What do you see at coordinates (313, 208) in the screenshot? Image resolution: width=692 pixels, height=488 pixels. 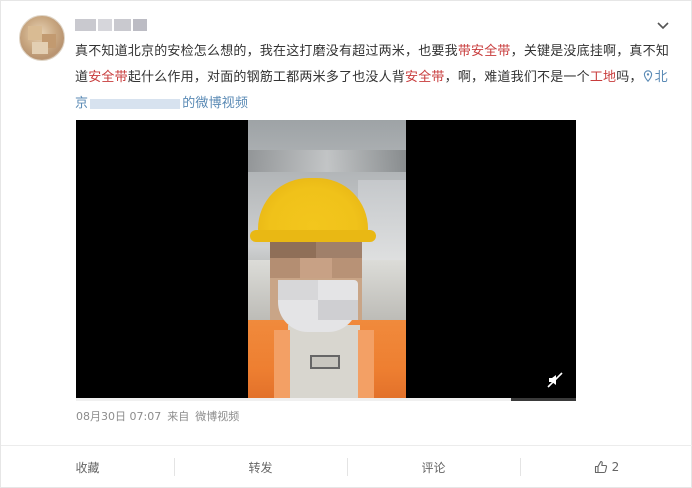 I see `yellow-helmet` at bounding box center [313, 208].